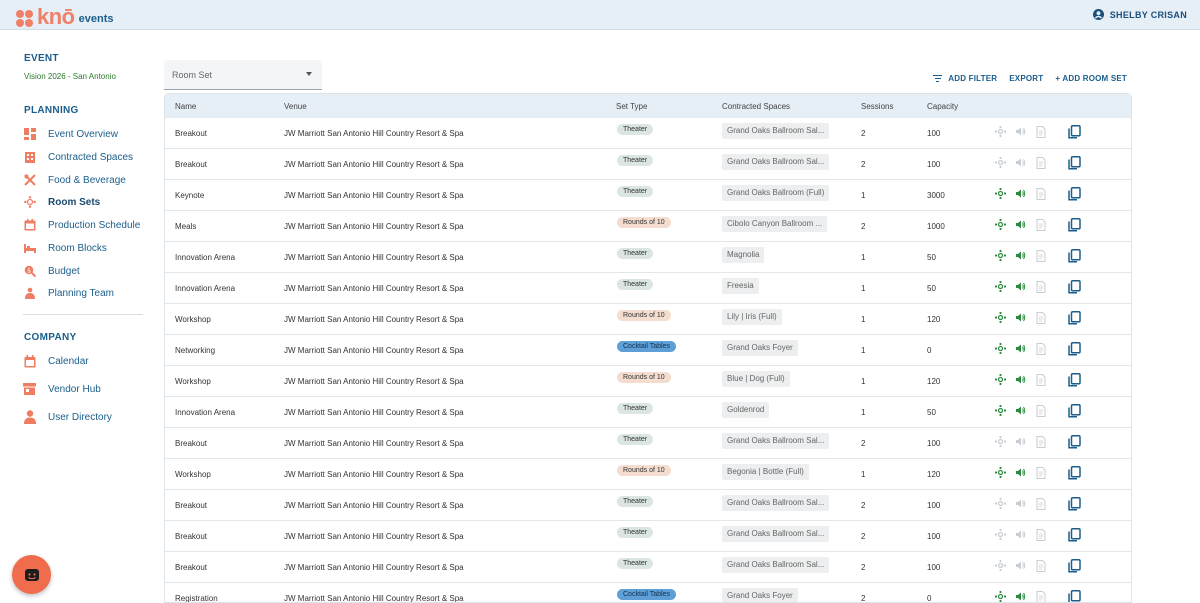  I want to click on sidebar-item-event-overview: Event Overview, so click(70, 134).